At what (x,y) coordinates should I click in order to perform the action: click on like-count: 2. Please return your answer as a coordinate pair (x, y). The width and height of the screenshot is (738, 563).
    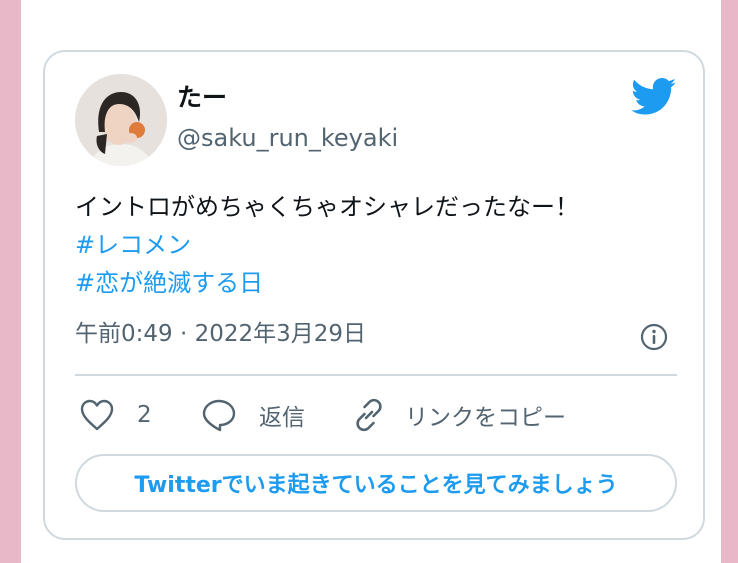
    Looking at the image, I should click on (144, 415).